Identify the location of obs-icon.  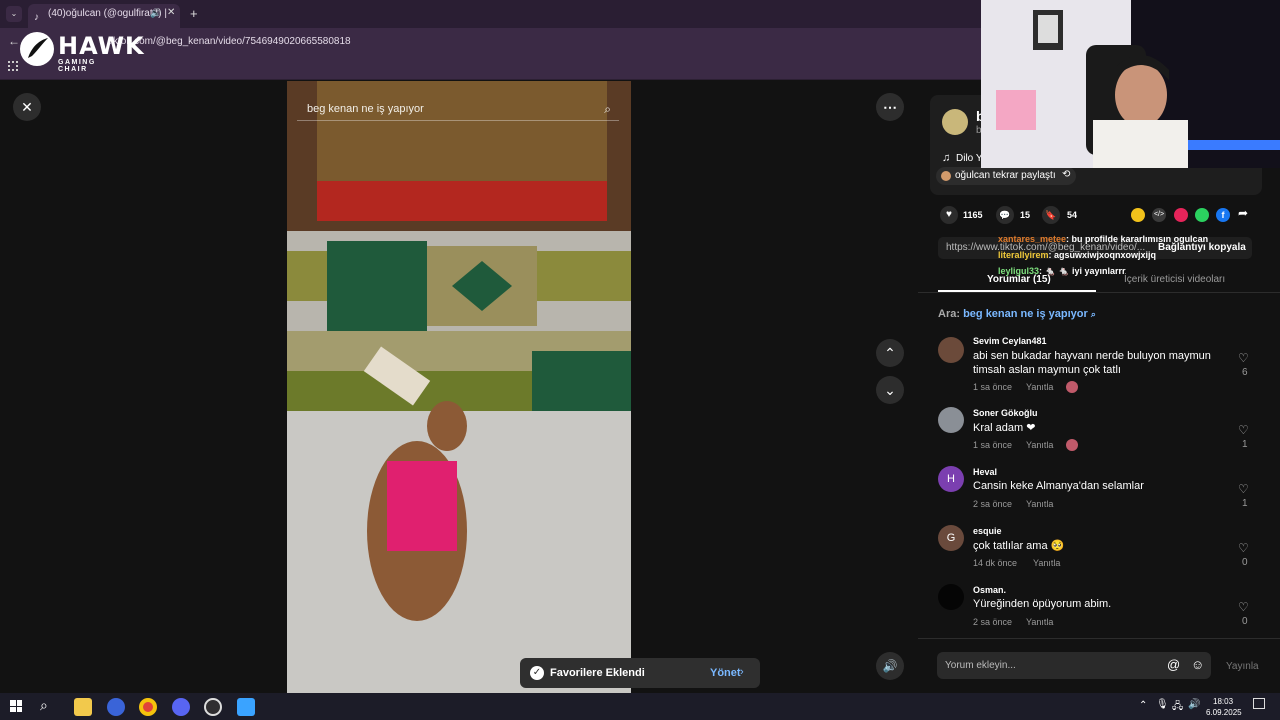
(213, 707).